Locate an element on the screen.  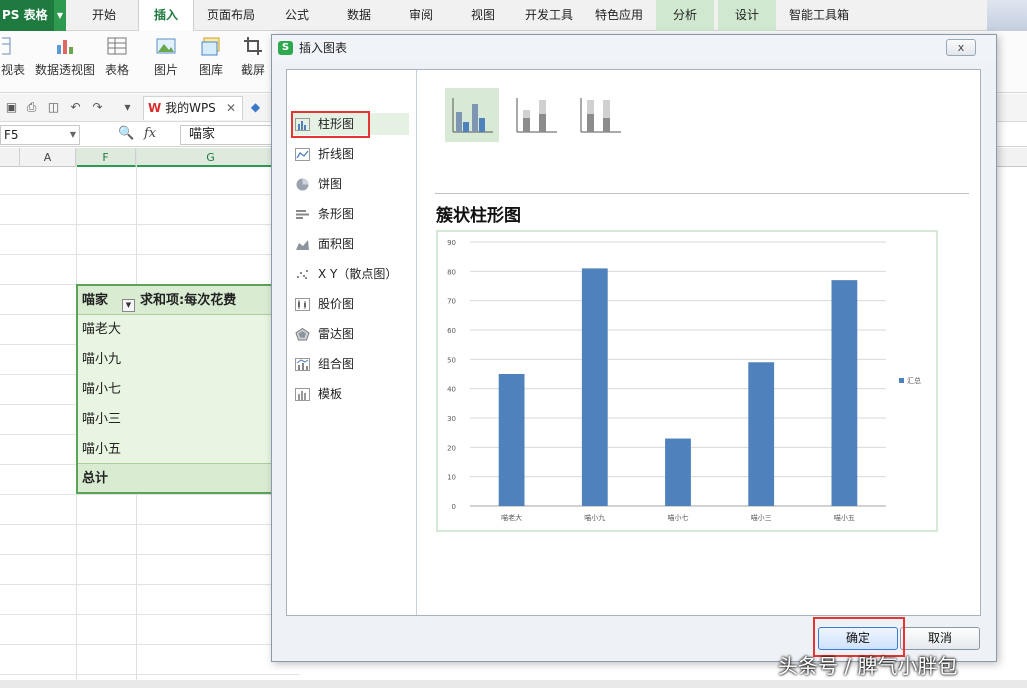
category-line: 折线图 is located at coordinates (350, 154).